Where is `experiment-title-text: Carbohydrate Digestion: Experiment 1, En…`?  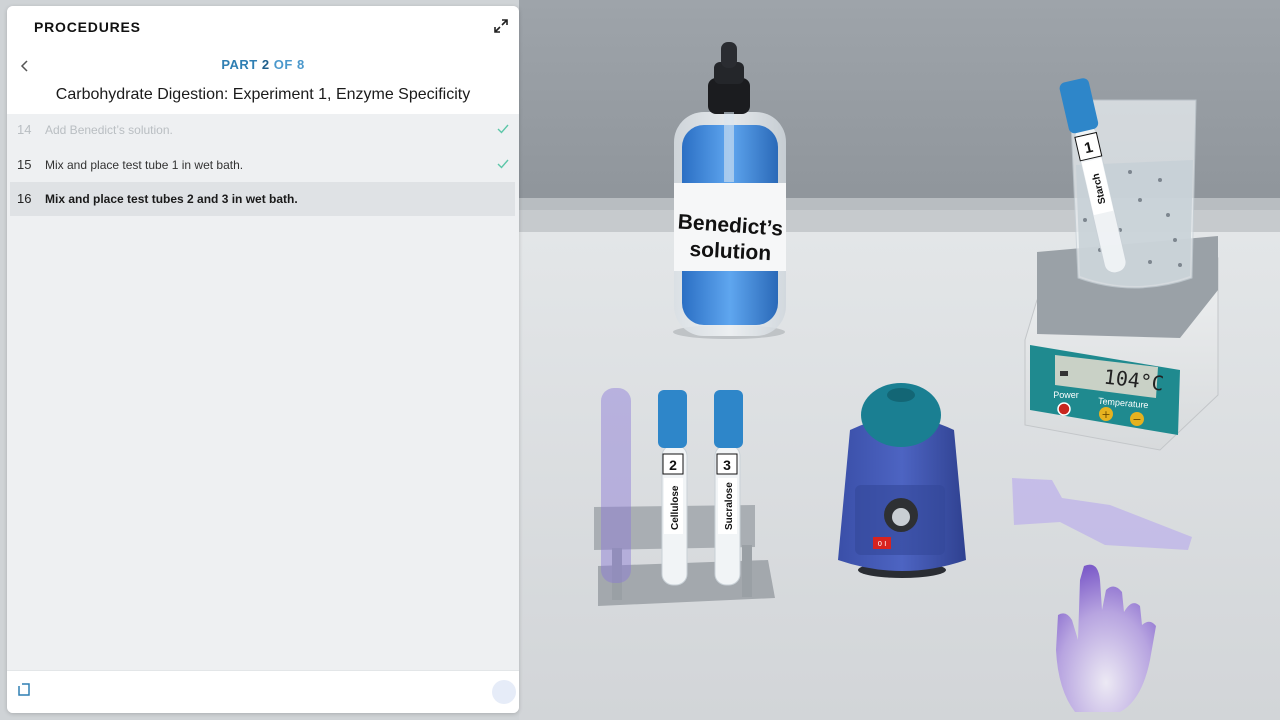 experiment-title-text: Carbohydrate Digestion: Experiment 1, En… is located at coordinates (263, 94).